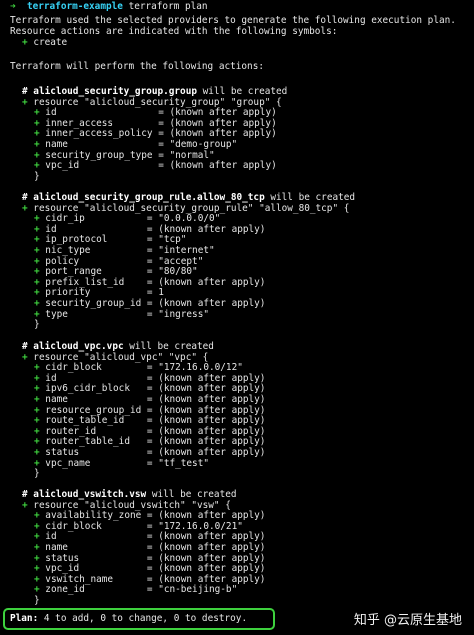 Image resolution: width=474 pixels, height=635 pixels. What do you see at coordinates (65, 590) in the screenshot?
I see `attribute-name: zone_id` at bounding box center [65, 590].